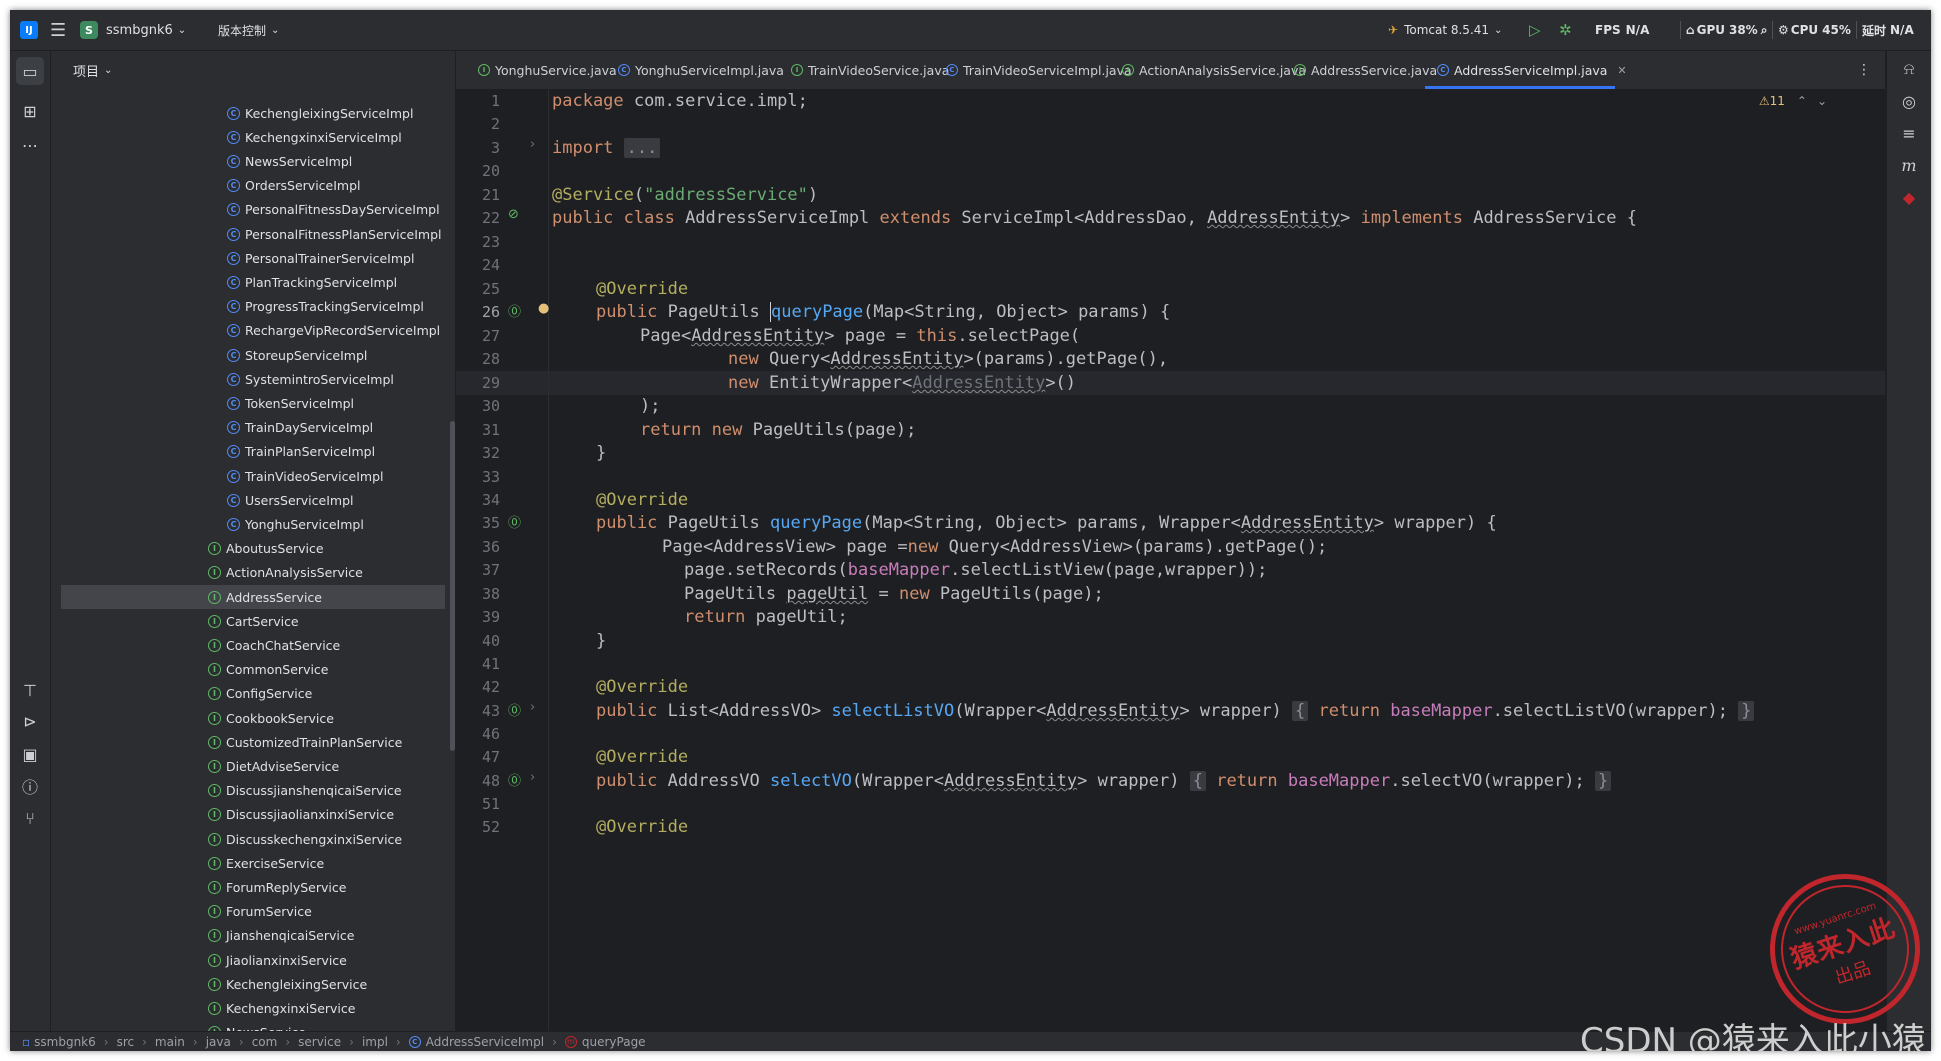 This screenshot has width=1941, height=1061. What do you see at coordinates (253, 403) in the screenshot?
I see `tree-item-tokenserviceimpl: C TokenServiceImpl` at bounding box center [253, 403].